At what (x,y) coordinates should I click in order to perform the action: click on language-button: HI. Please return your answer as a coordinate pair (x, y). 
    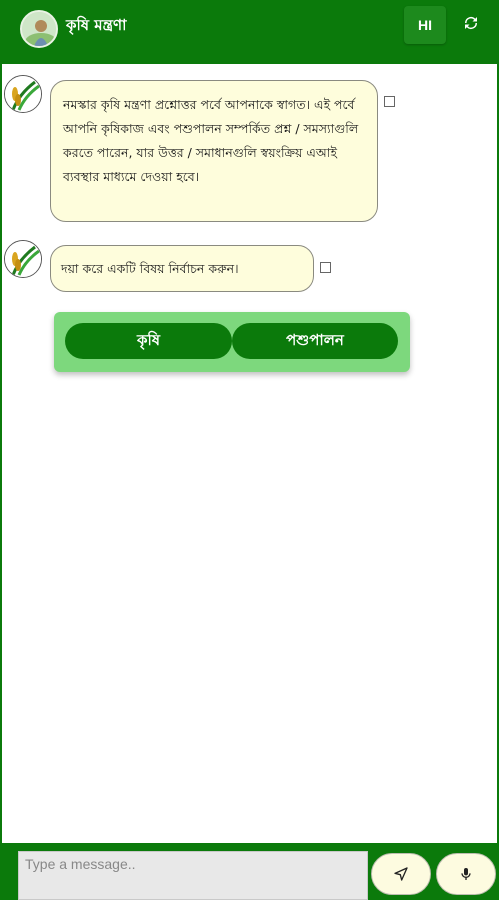
    Looking at the image, I should click on (425, 25).